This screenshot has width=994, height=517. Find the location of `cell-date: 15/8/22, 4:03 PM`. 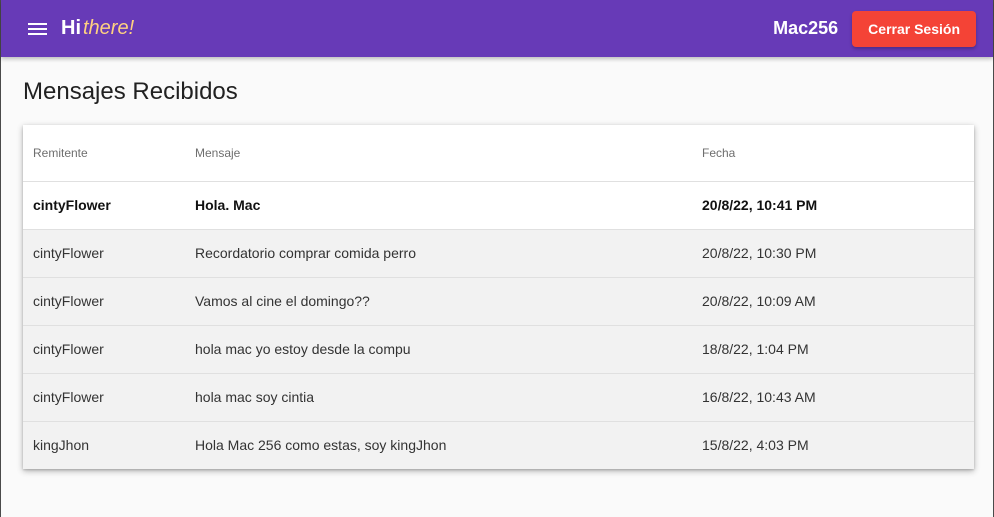

cell-date: 15/8/22, 4:03 PM is located at coordinates (755, 445).